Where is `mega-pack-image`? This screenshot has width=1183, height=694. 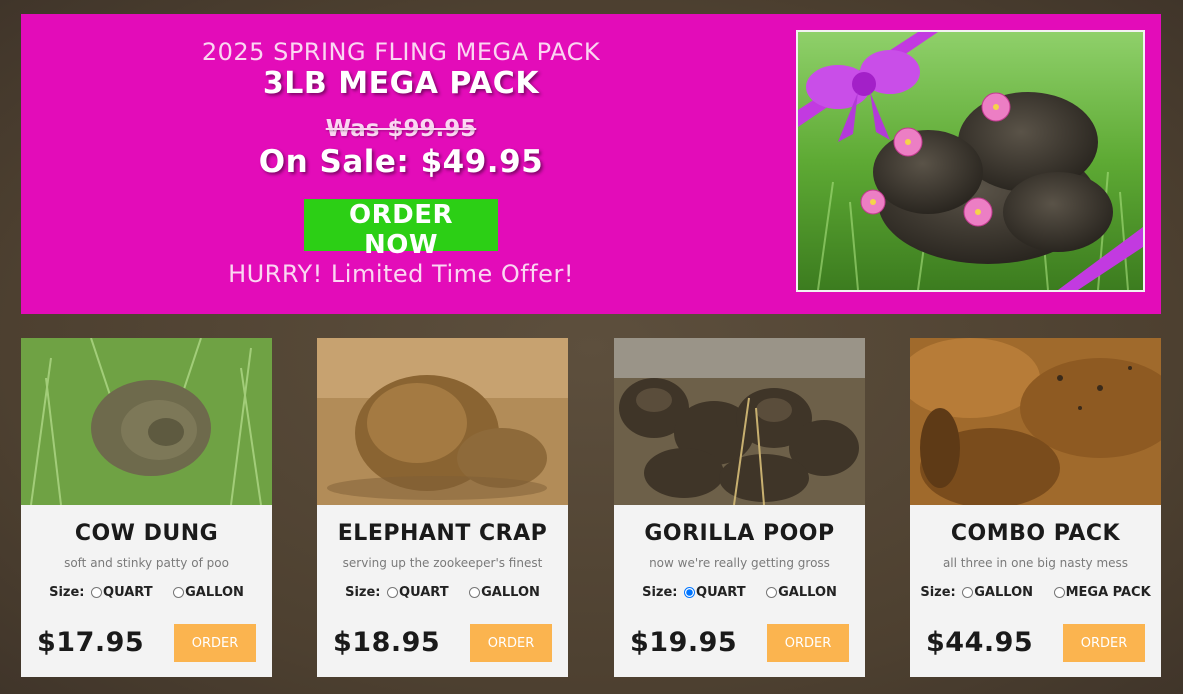
mega-pack-image is located at coordinates (970, 161).